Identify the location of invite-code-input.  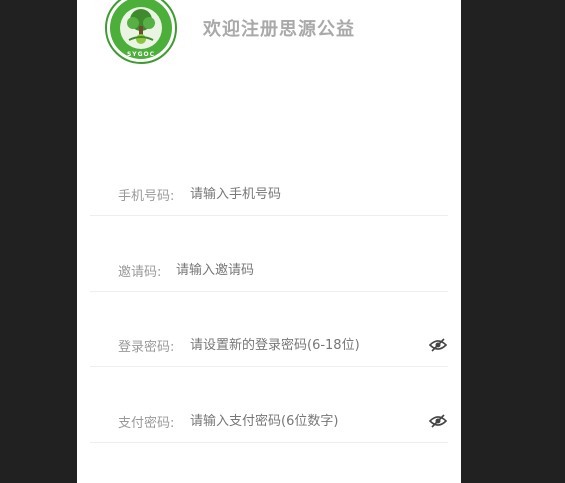
(301, 270).